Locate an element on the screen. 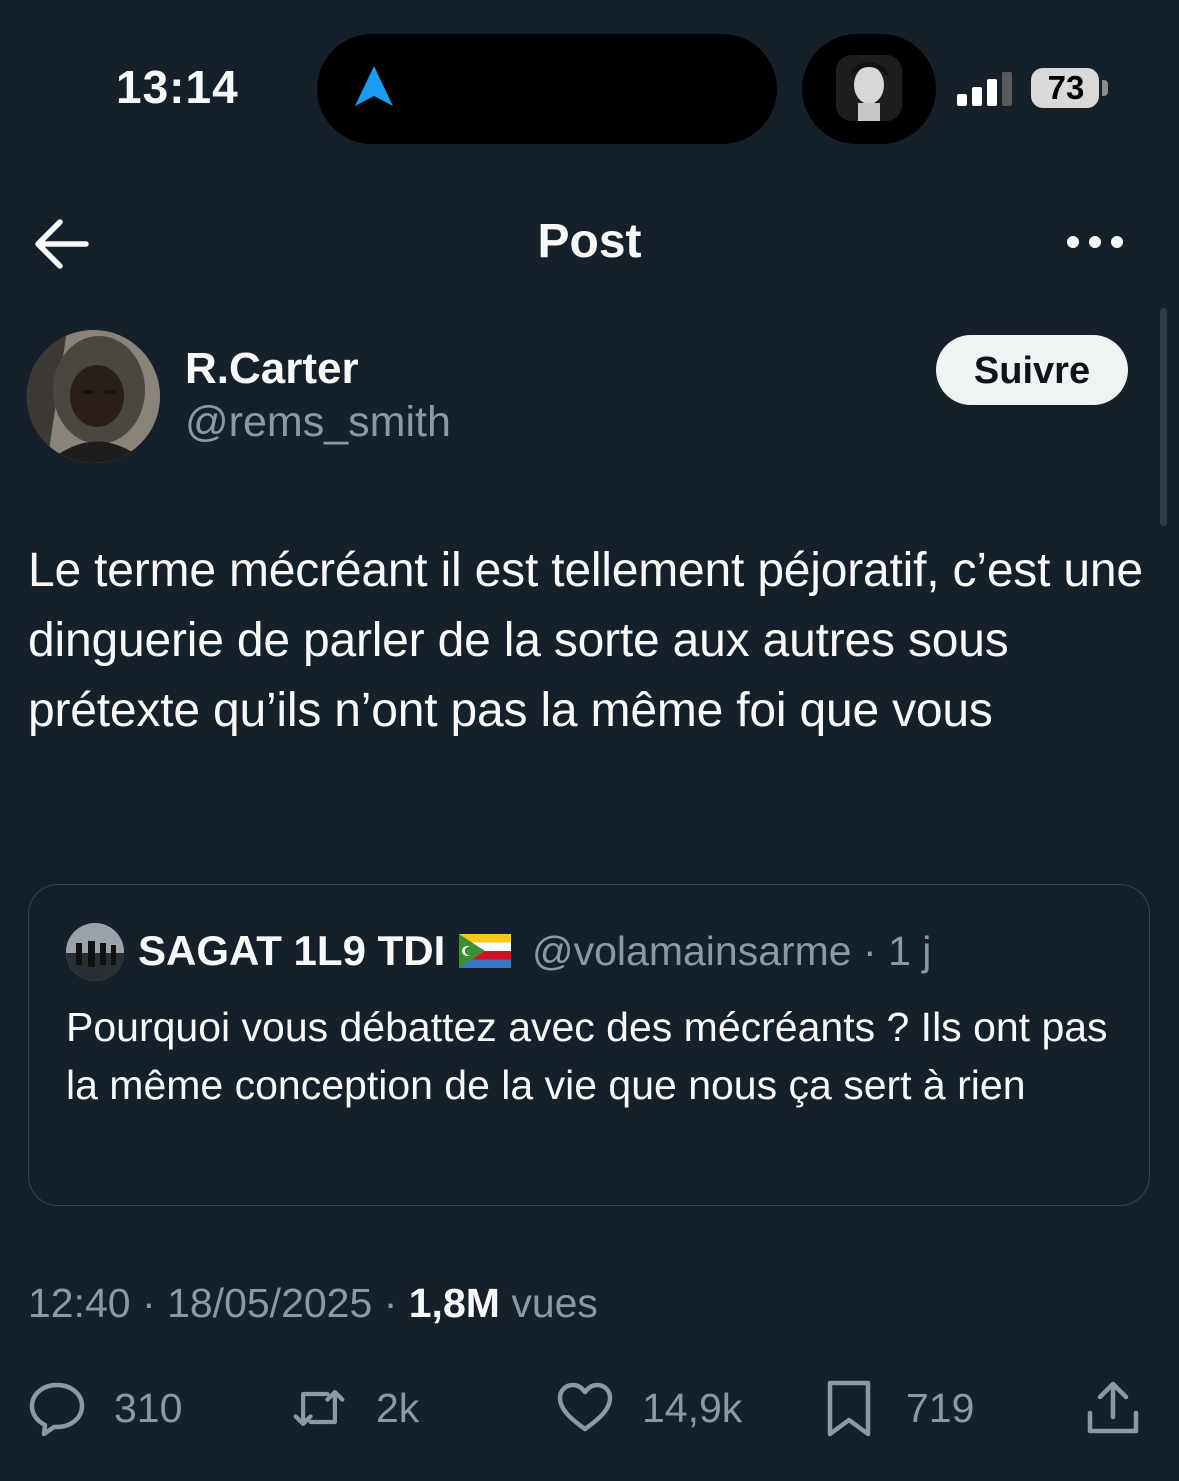 Image resolution: width=1179 pixels, height=1481 pixels. status-time: 13:14 is located at coordinates (177, 87).